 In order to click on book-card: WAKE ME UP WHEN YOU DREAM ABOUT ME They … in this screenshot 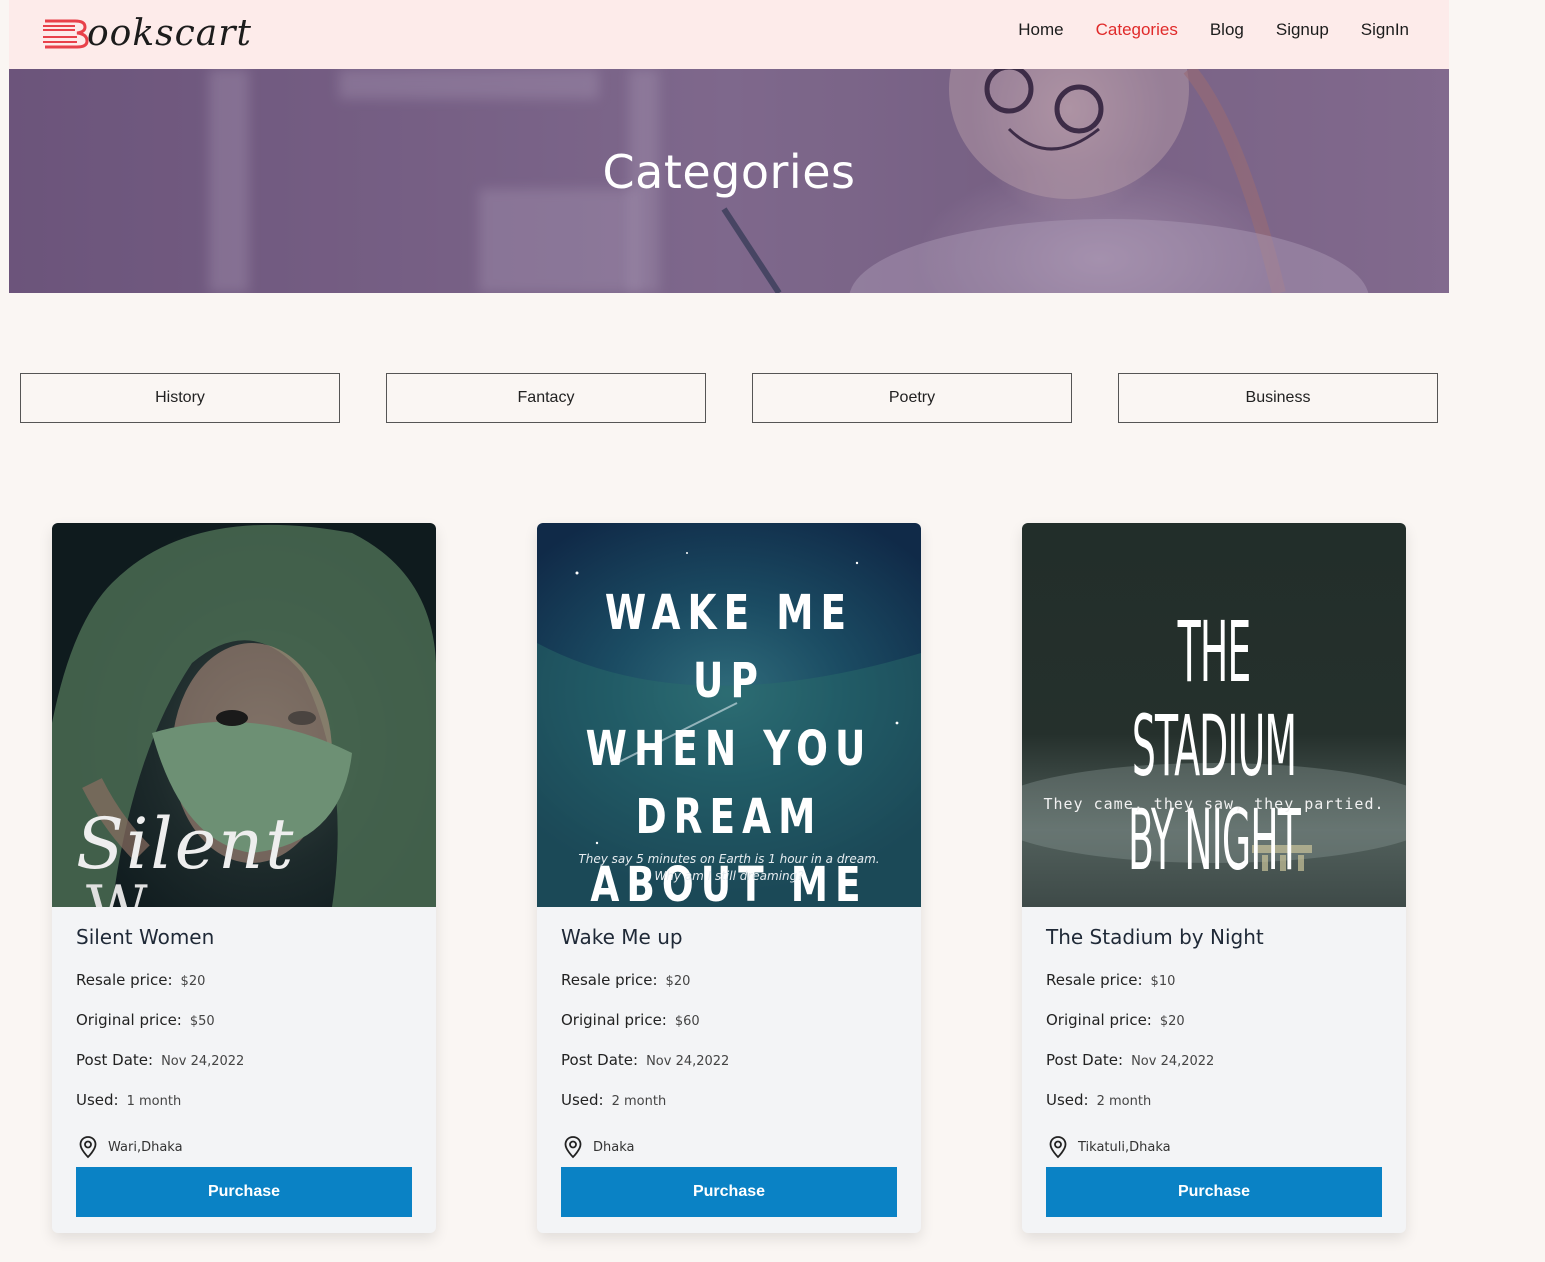, I will do `click(729, 878)`.